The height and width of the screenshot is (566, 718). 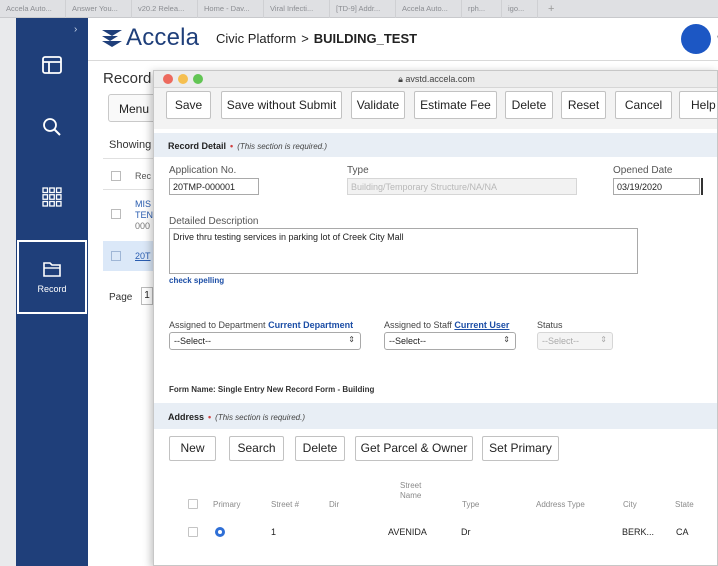 I want to click on column-header-primary: Primary, so click(x=227, y=505).